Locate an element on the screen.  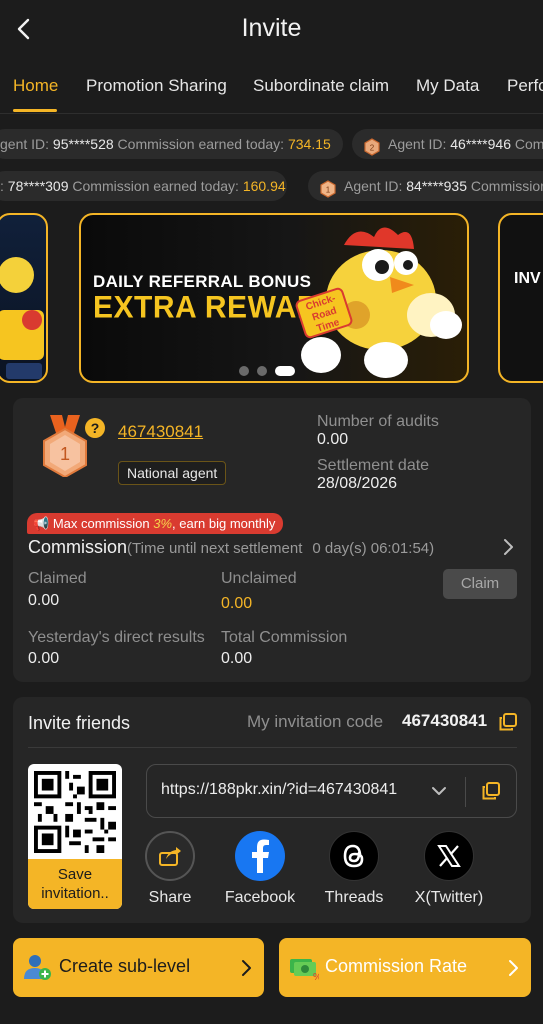
banner-next-text: INV RS PER is located at coordinates (527, 278).